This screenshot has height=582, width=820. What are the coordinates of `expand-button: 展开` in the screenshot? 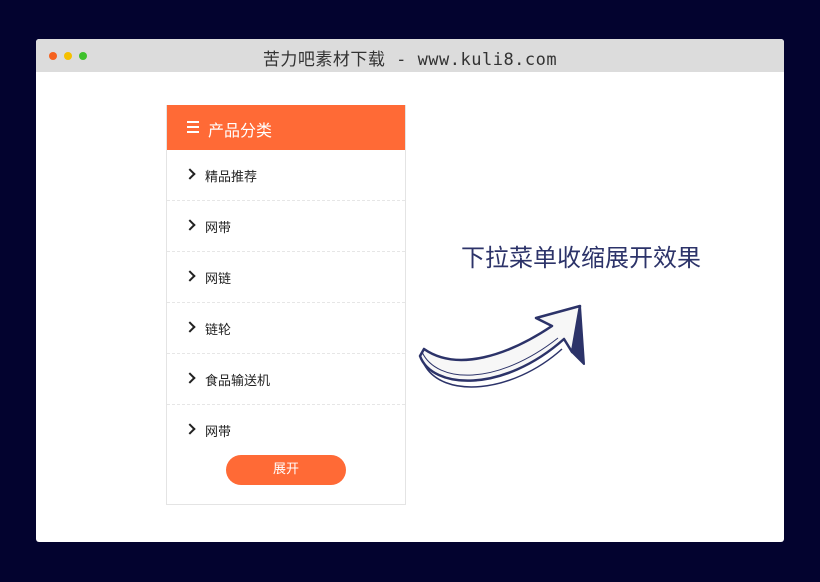 It's located at (286, 470).